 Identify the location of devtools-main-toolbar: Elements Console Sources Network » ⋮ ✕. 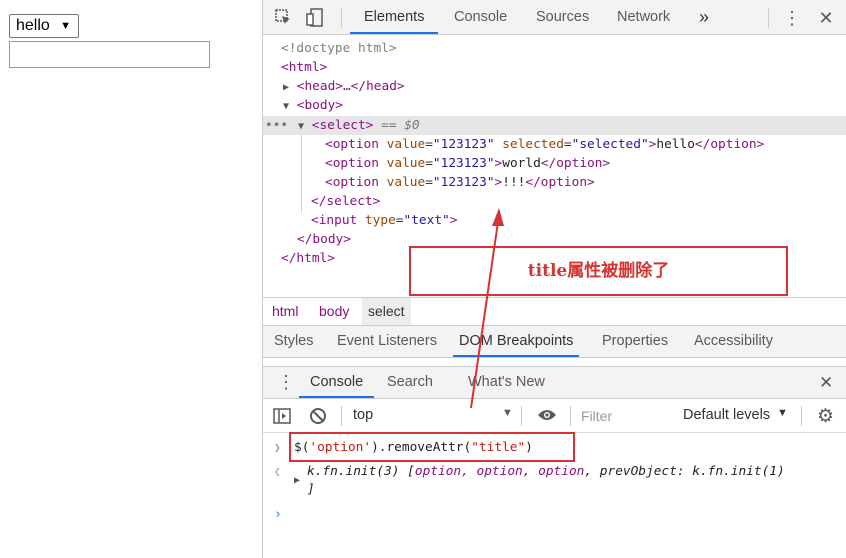
(554, 17).